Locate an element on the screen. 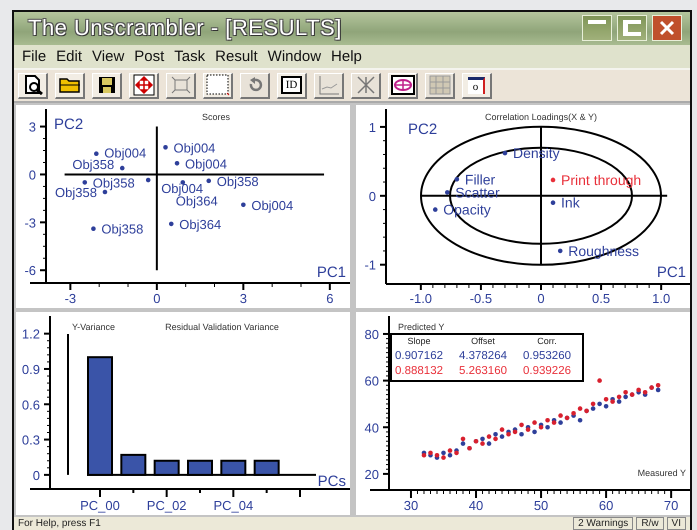  chart-title: Residual Validation Variance is located at coordinates (222, 327).